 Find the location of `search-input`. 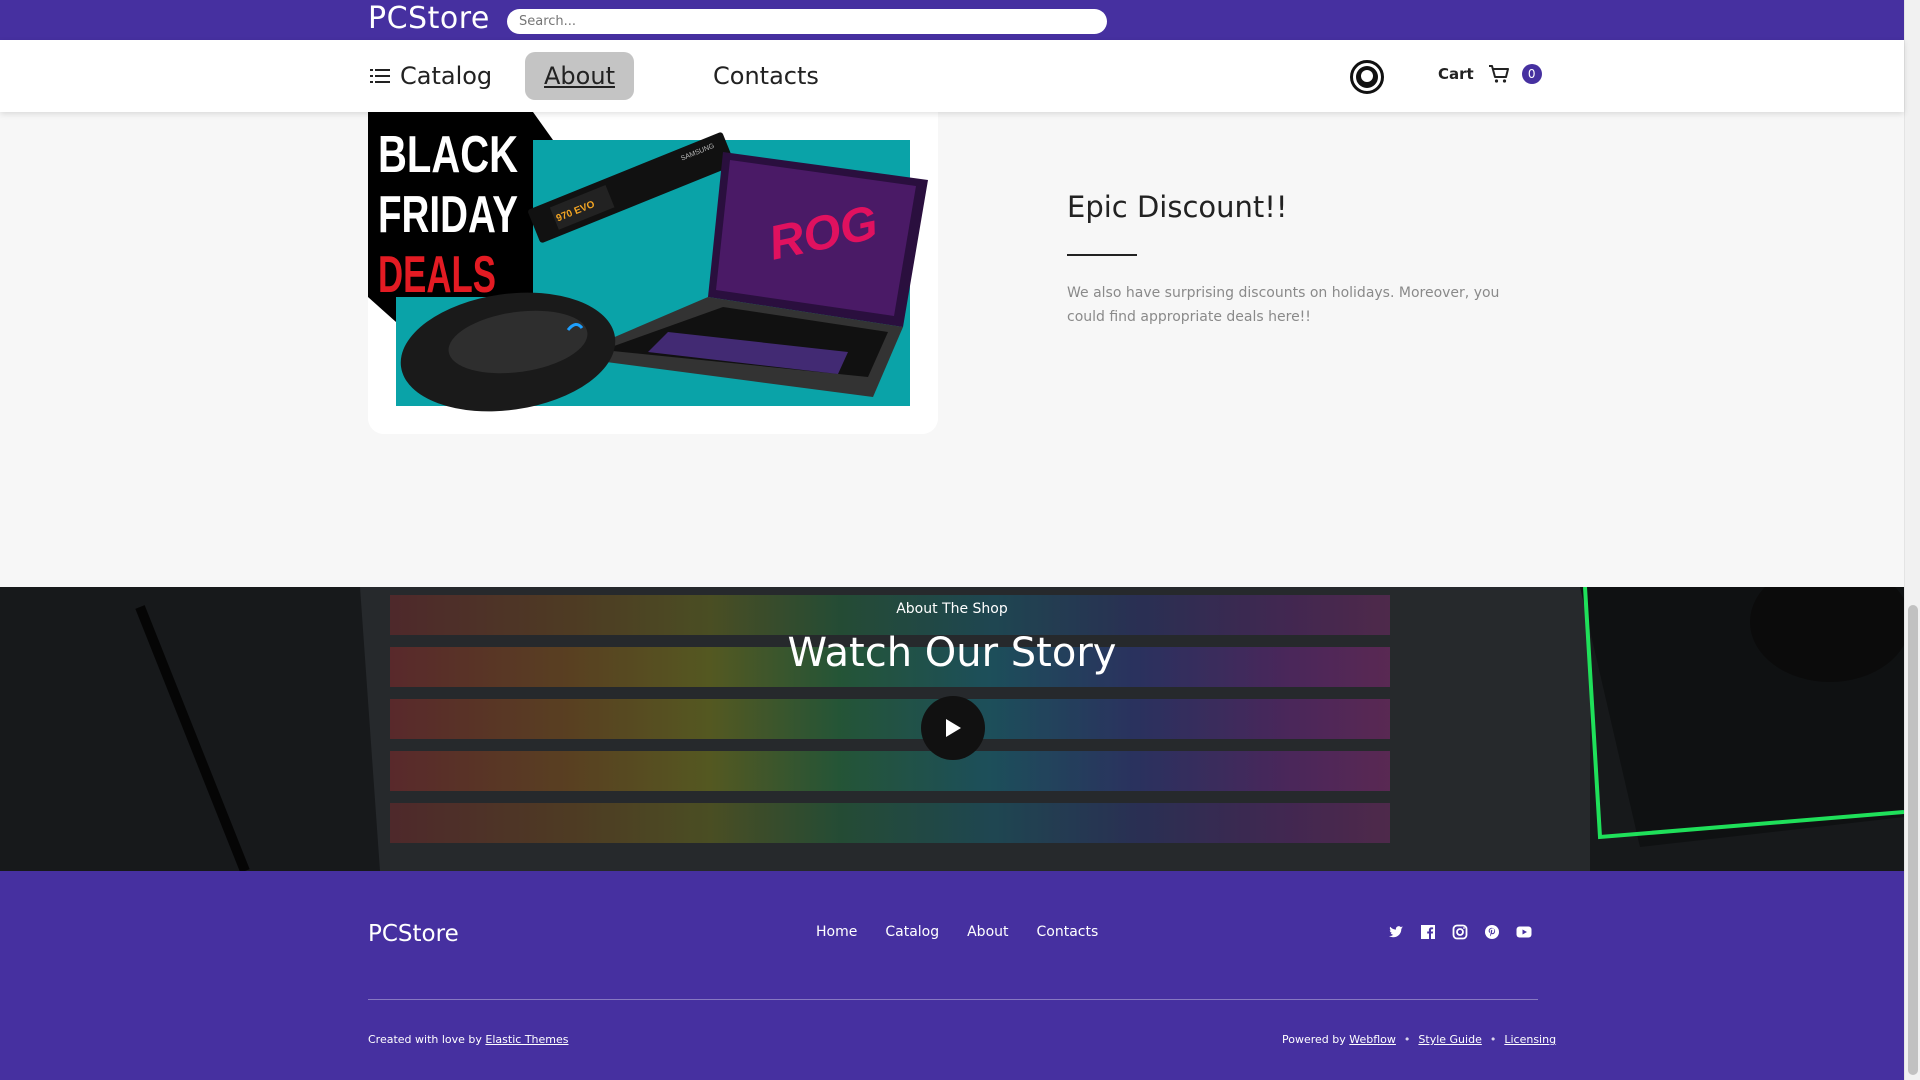

search-input is located at coordinates (807, 21).